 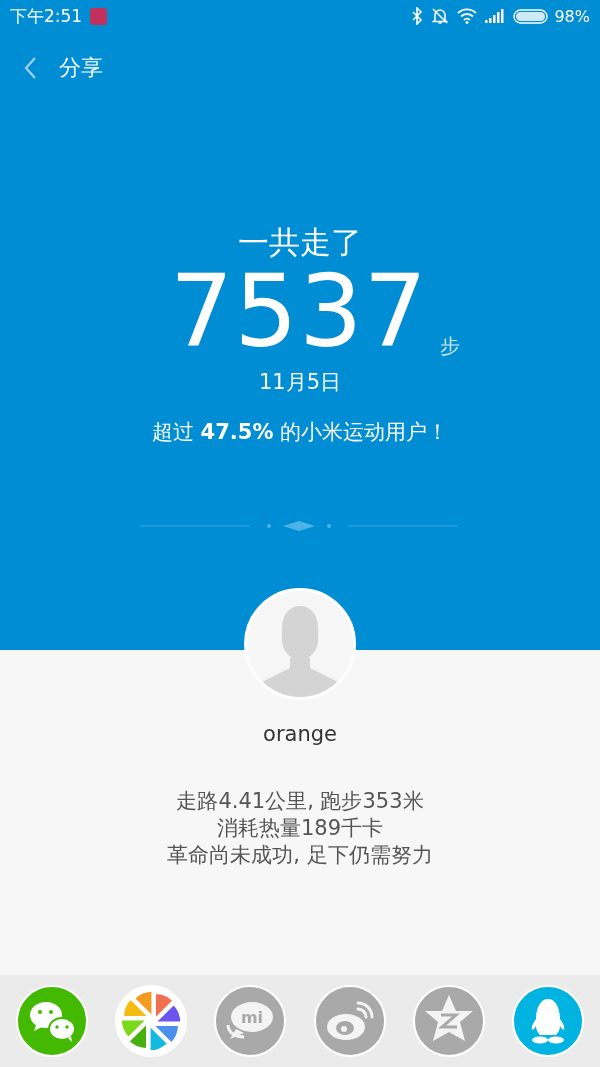 What do you see at coordinates (252, 1017) in the screenshot?
I see `mi-label: mi` at bounding box center [252, 1017].